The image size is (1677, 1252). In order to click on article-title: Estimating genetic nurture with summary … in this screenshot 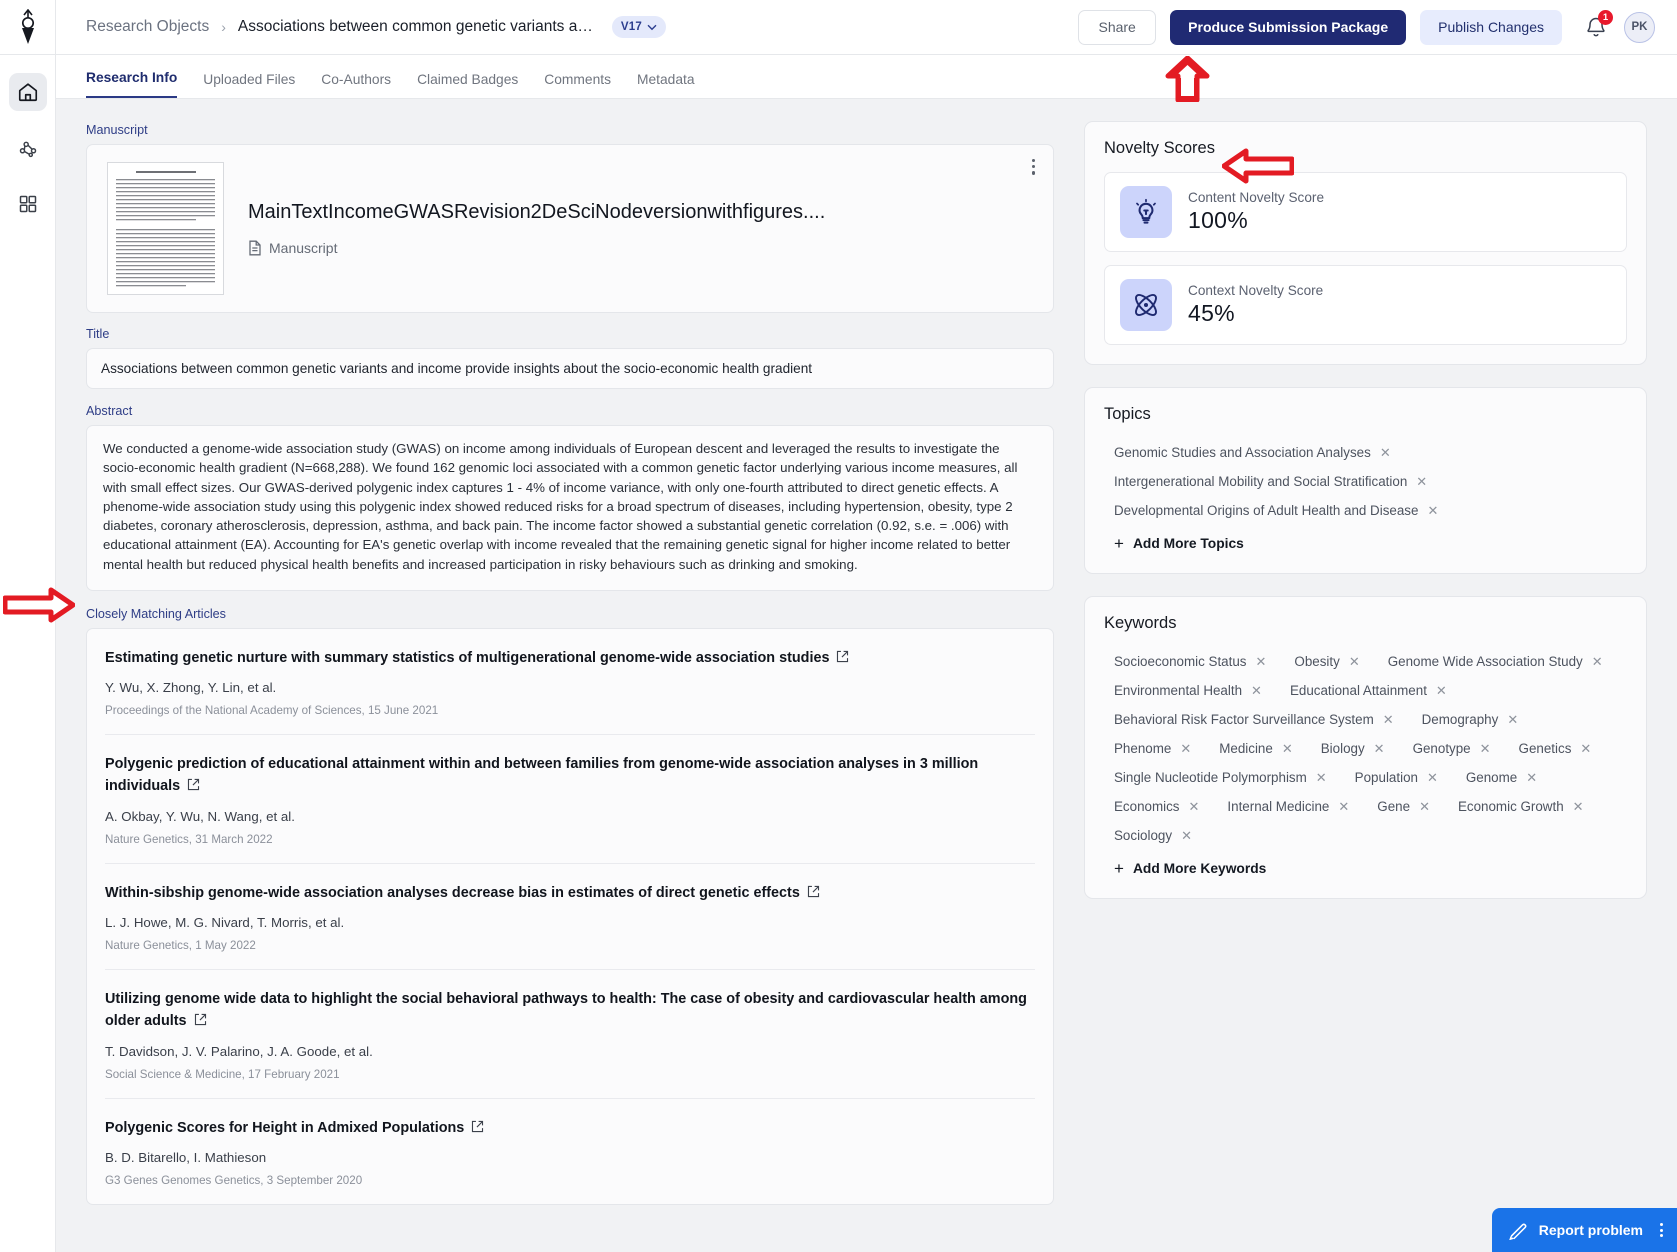, I will do `click(467, 658)`.